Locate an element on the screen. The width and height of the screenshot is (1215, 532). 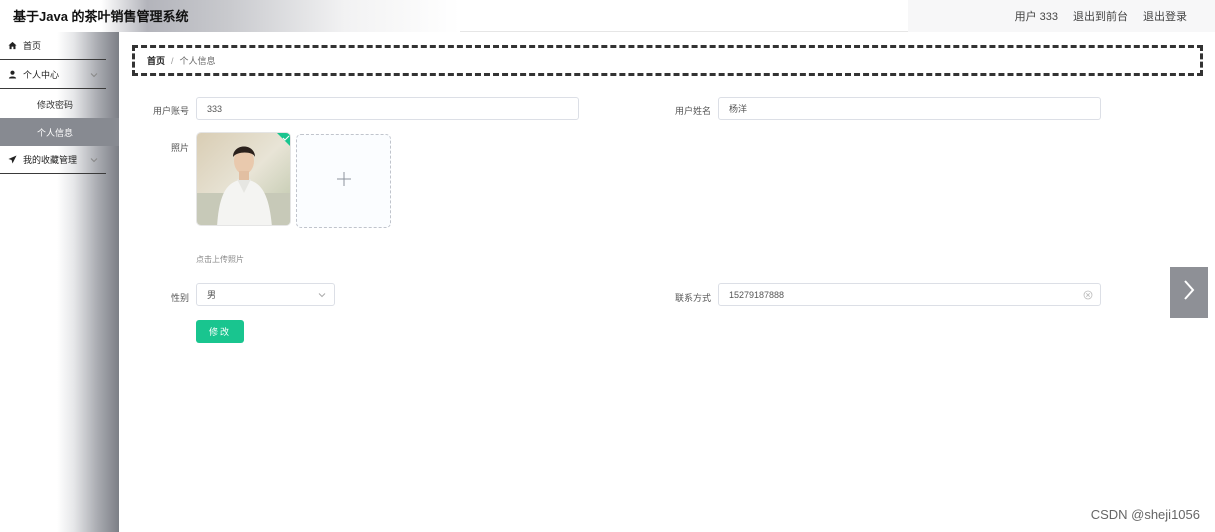
sidebar-item-favorites: 我的收藏管理 is located at coordinates (53, 160).